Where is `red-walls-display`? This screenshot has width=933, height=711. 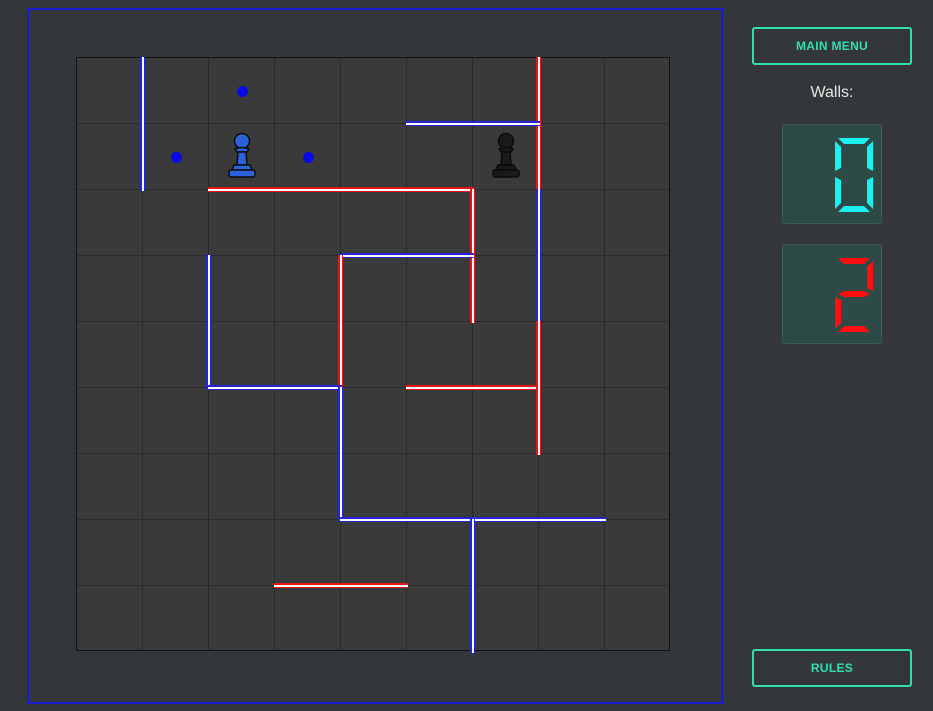 red-walls-display is located at coordinates (854, 295).